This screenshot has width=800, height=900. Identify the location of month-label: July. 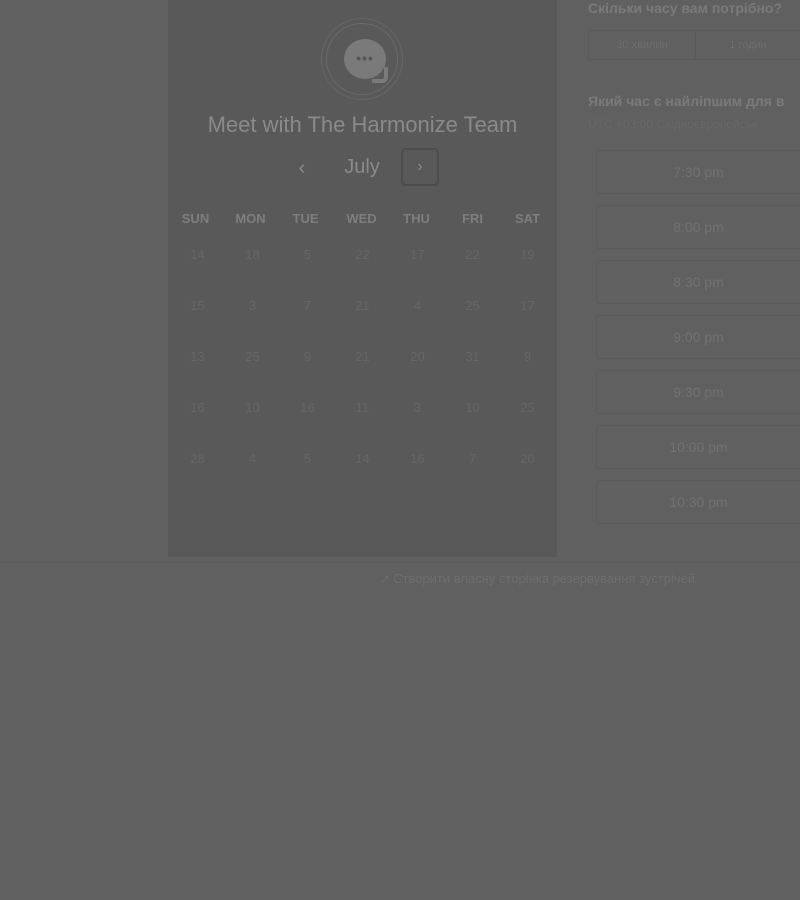
(362, 167).